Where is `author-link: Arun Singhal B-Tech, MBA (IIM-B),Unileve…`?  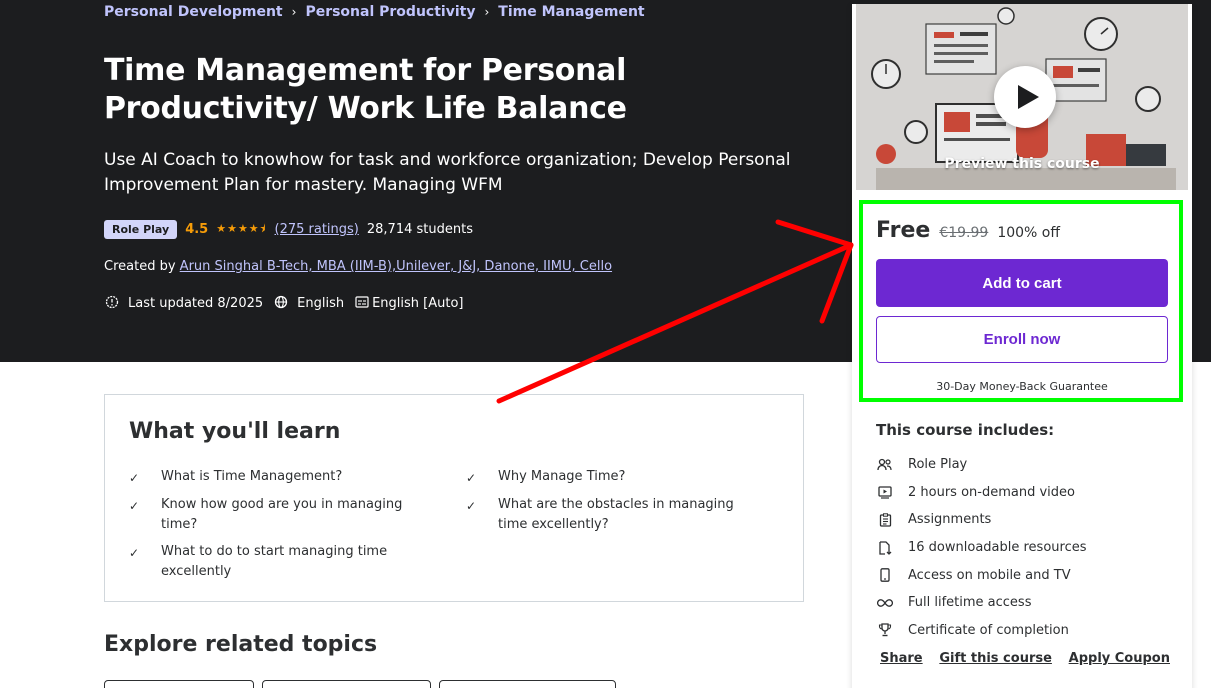
author-link: Arun Singhal B-Tech, MBA (IIM-B),Unileve… is located at coordinates (396, 266).